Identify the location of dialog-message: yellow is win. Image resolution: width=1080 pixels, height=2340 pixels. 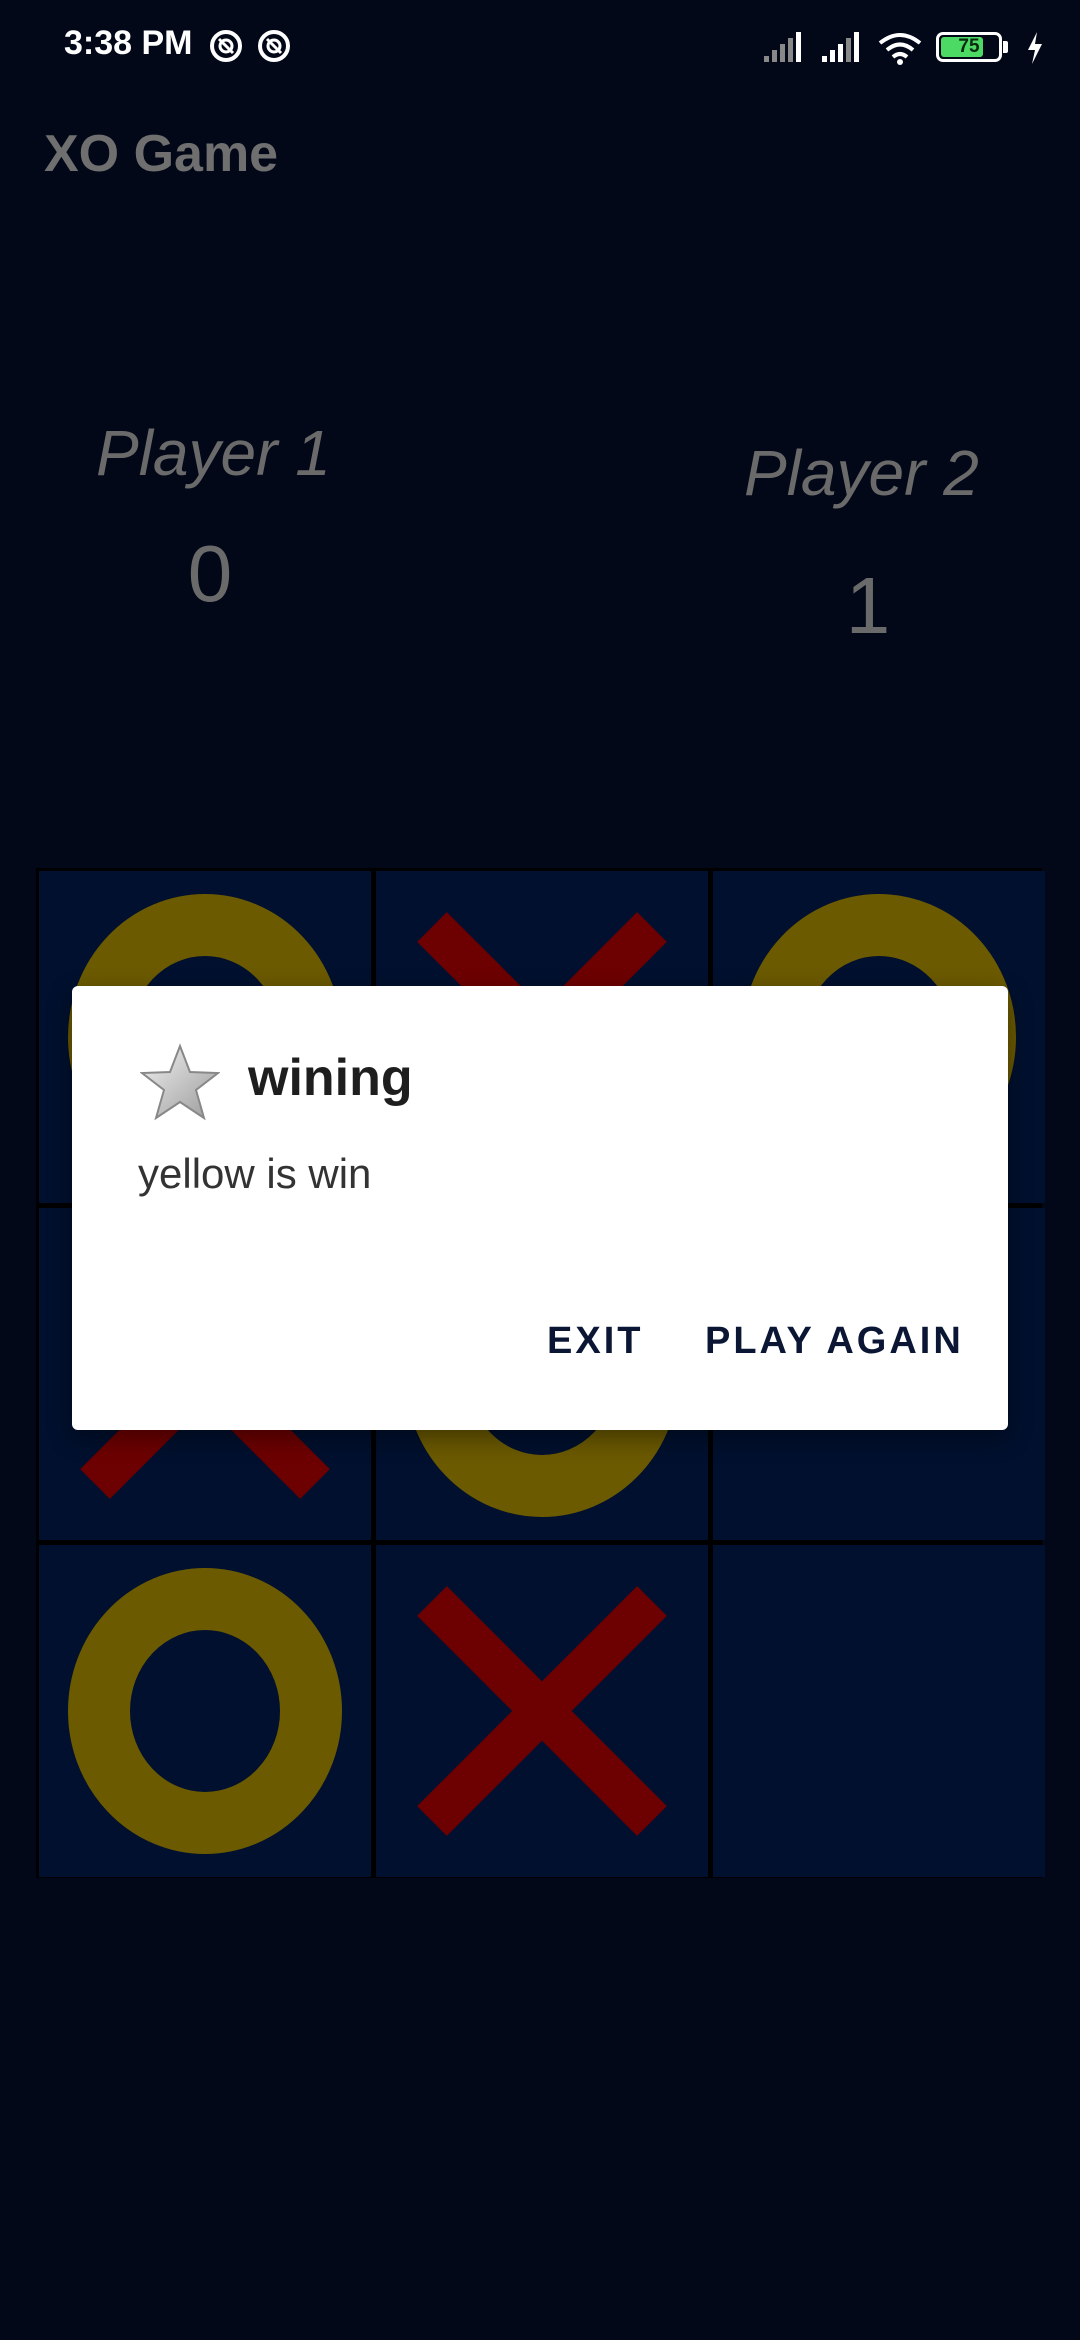
(255, 1173).